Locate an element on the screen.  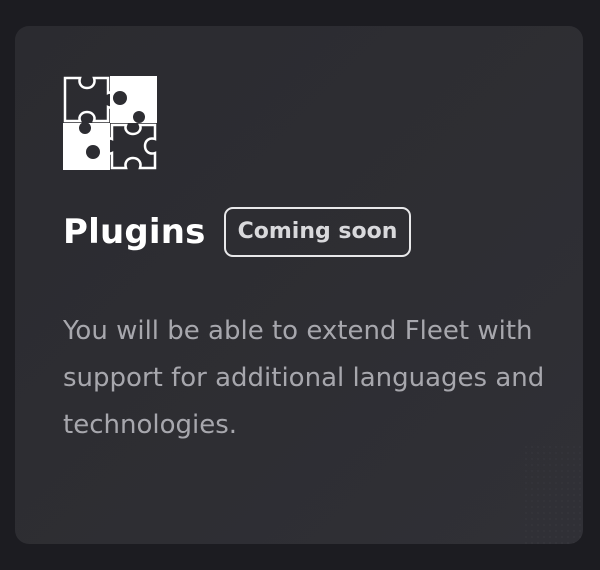
title-row: Plugins Coming soon is located at coordinates (237, 232).